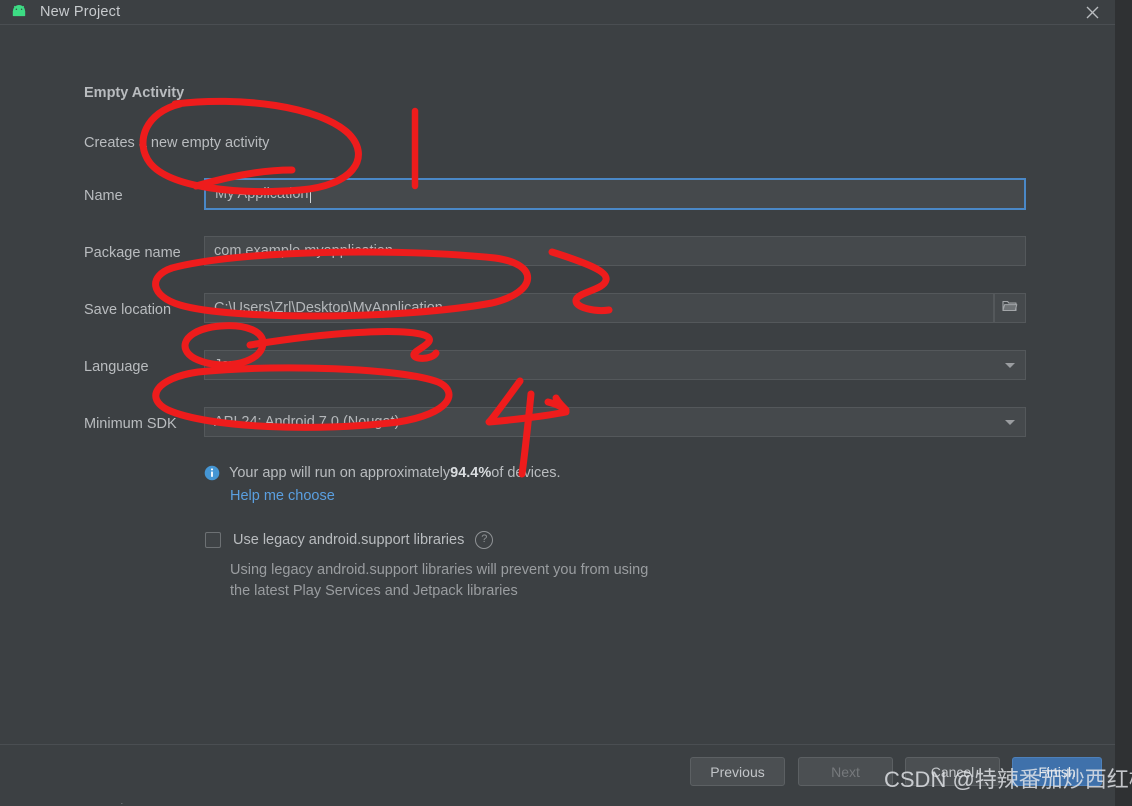 This screenshot has width=1132, height=806. What do you see at coordinates (310, 194) in the screenshot?
I see `text-cursor` at bounding box center [310, 194].